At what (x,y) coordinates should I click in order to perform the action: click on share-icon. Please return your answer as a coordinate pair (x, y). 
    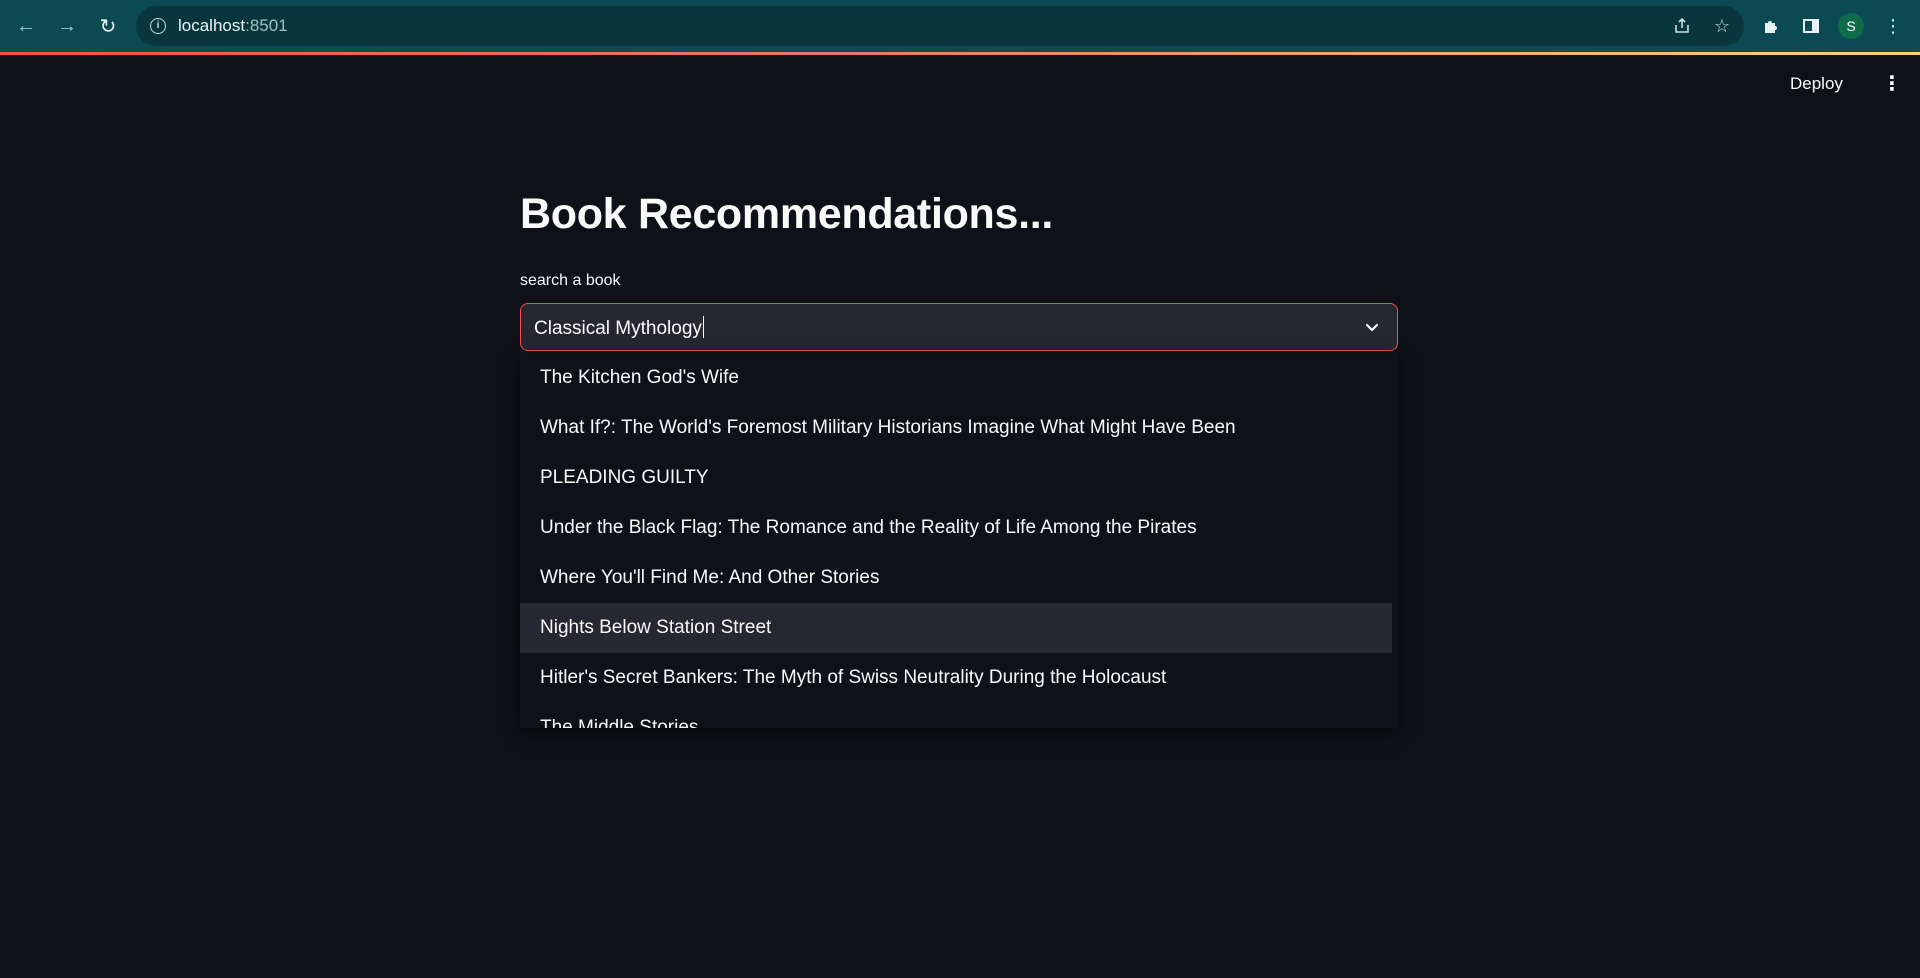
    Looking at the image, I should click on (1682, 26).